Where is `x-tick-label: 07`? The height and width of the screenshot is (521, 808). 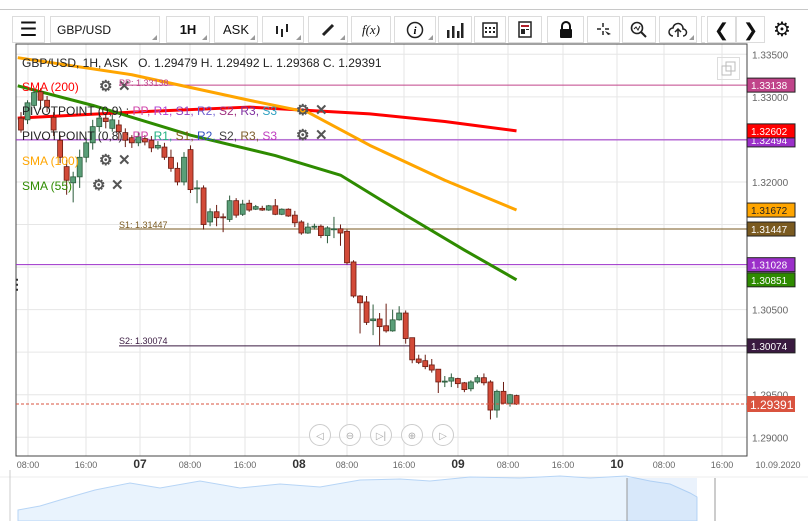 x-tick-label: 07 is located at coordinates (140, 464).